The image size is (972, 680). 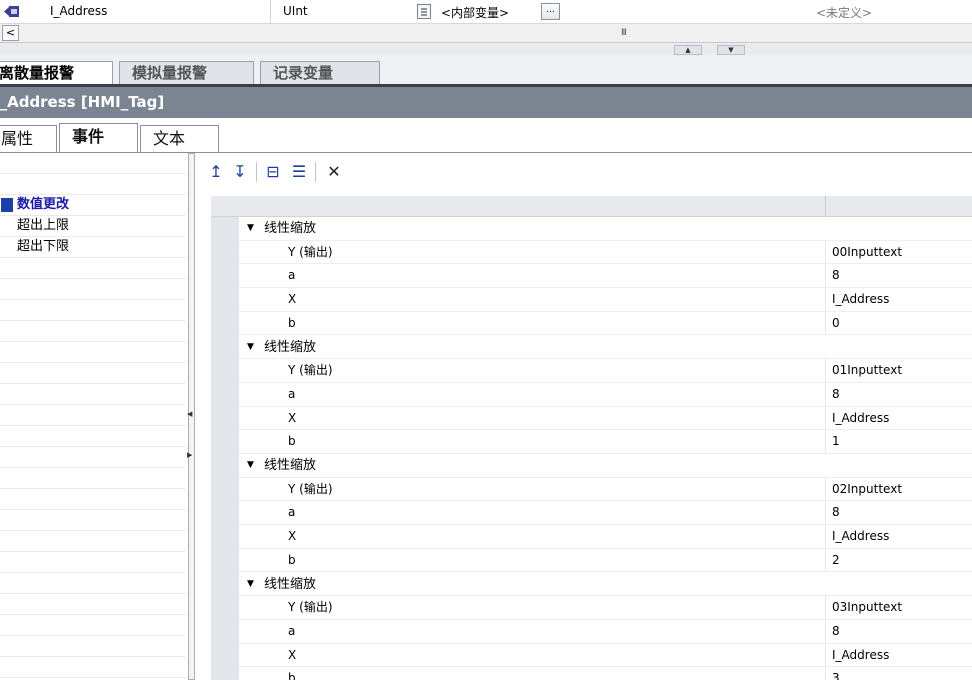 What do you see at coordinates (605, 489) in the screenshot?
I see `parameter-row: Y (输出) 02Inputtext` at bounding box center [605, 489].